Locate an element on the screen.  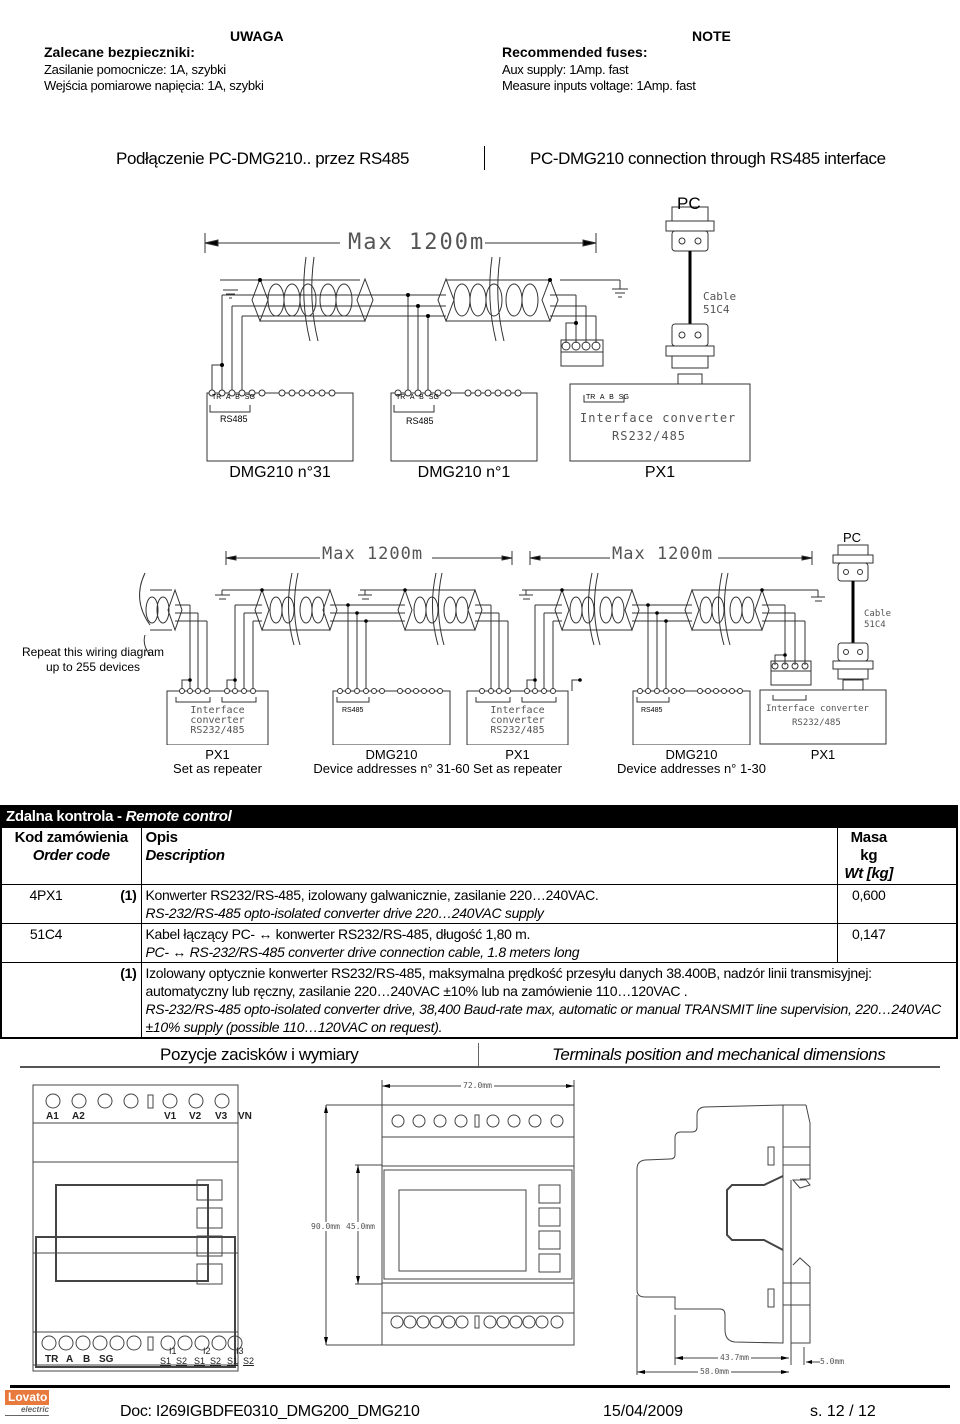
note-line-pl-1: Zasilanie pomocnicze: 1A, szybki is located at coordinates (135, 69).